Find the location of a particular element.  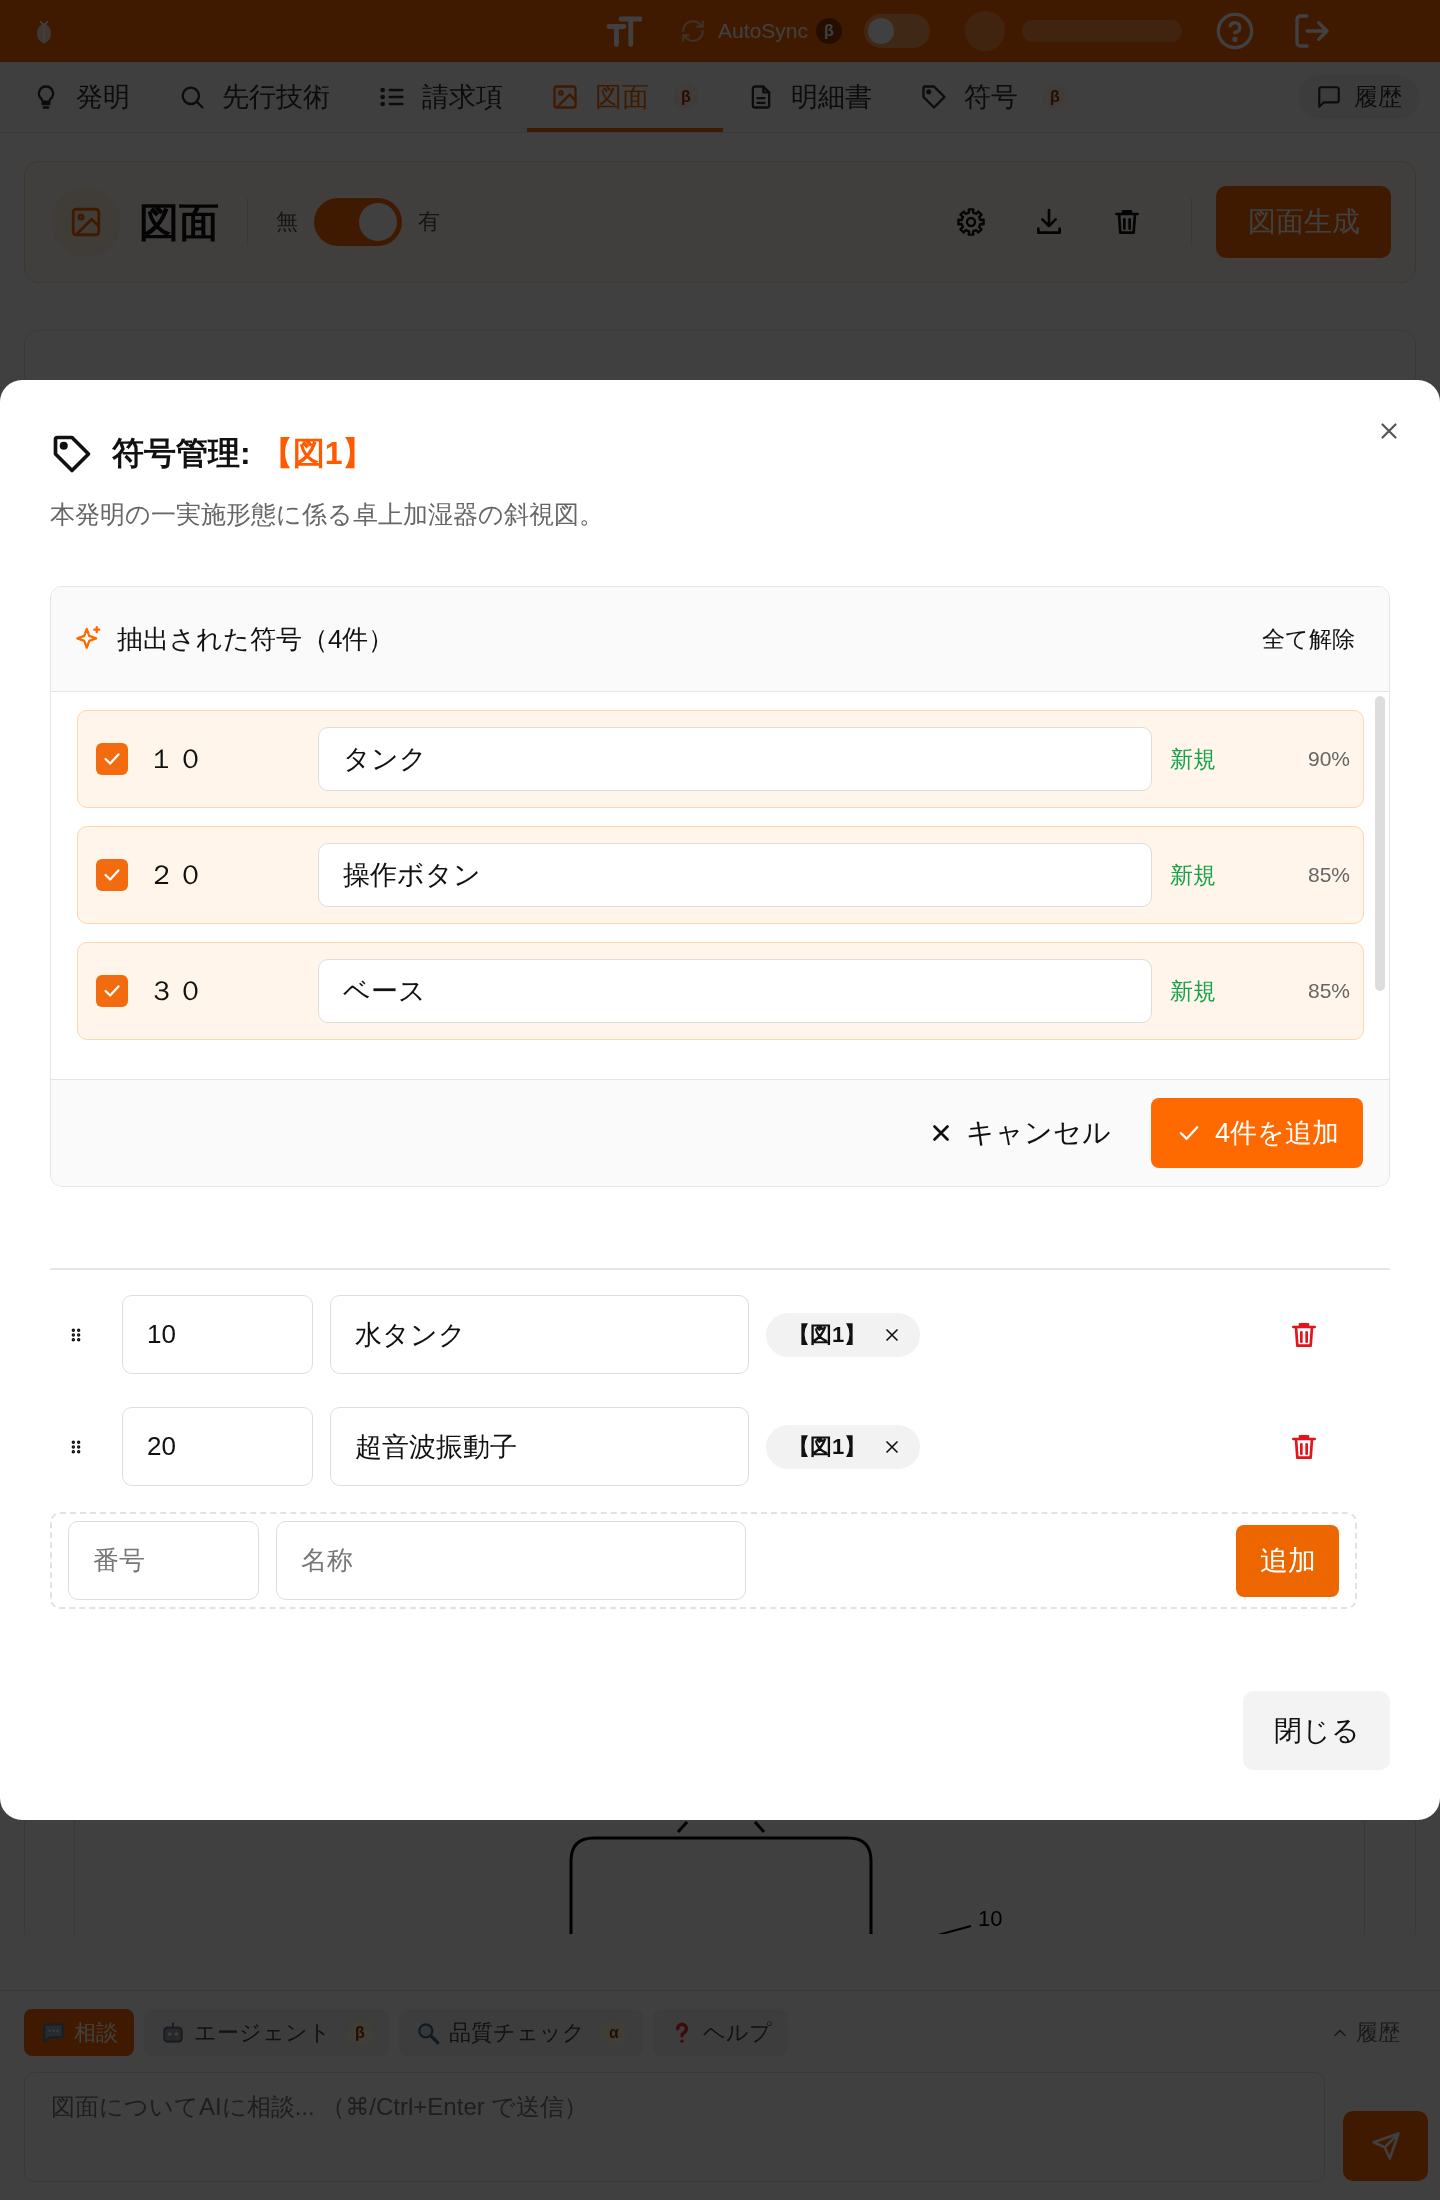

input-field: 操作ボタン is located at coordinates (735, 875).